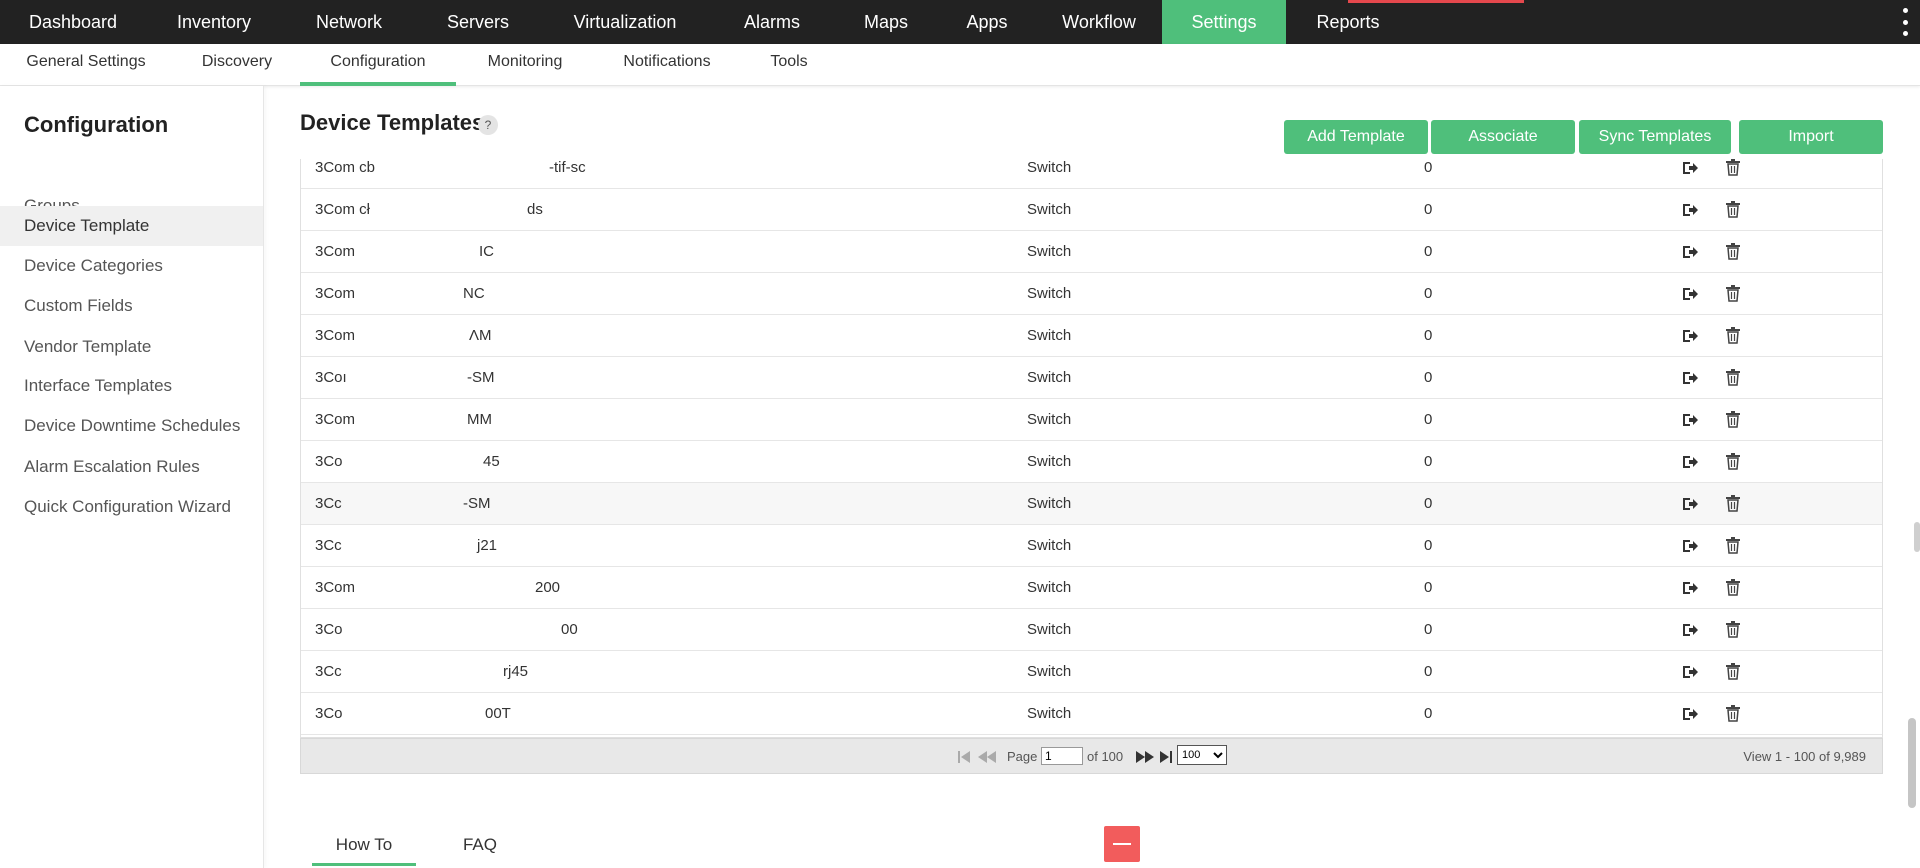 The height and width of the screenshot is (868, 1920). What do you see at coordinates (1122, 844) in the screenshot?
I see `collapse-button` at bounding box center [1122, 844].